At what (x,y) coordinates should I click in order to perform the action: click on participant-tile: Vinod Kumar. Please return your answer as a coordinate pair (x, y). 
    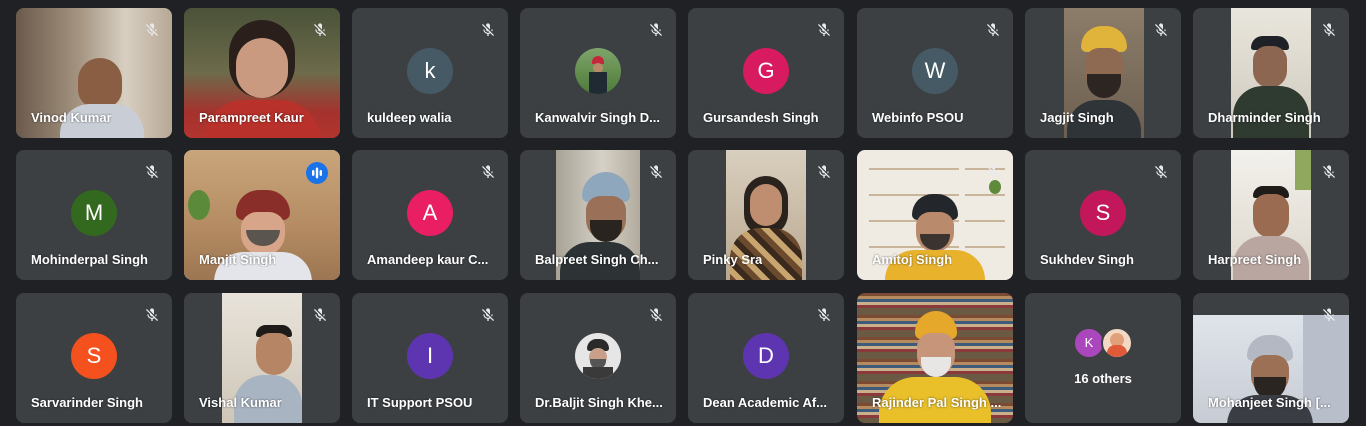
    Looking at the image, I should click on (94, 73).